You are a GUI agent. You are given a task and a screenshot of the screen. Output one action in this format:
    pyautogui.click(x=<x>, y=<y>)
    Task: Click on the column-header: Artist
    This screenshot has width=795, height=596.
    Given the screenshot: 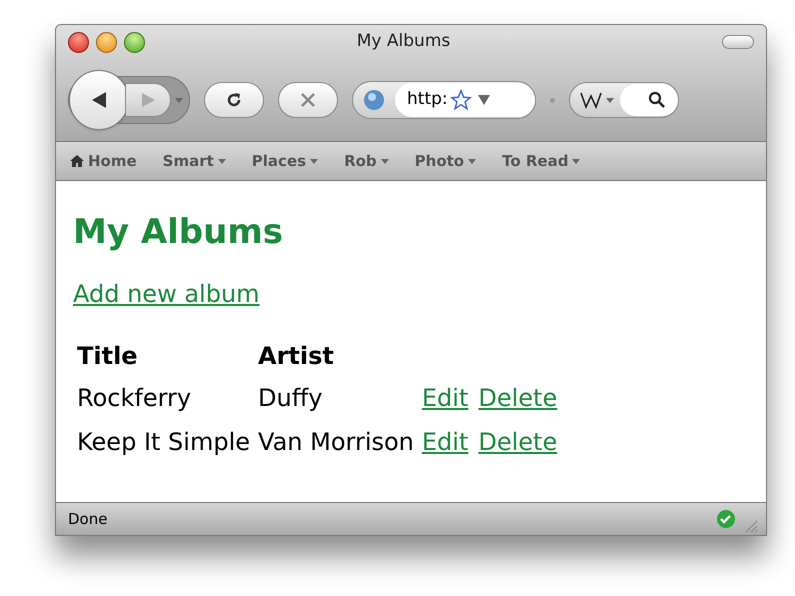 What is the action you would take?
    pyautogui.click(x=296, y=356)
    